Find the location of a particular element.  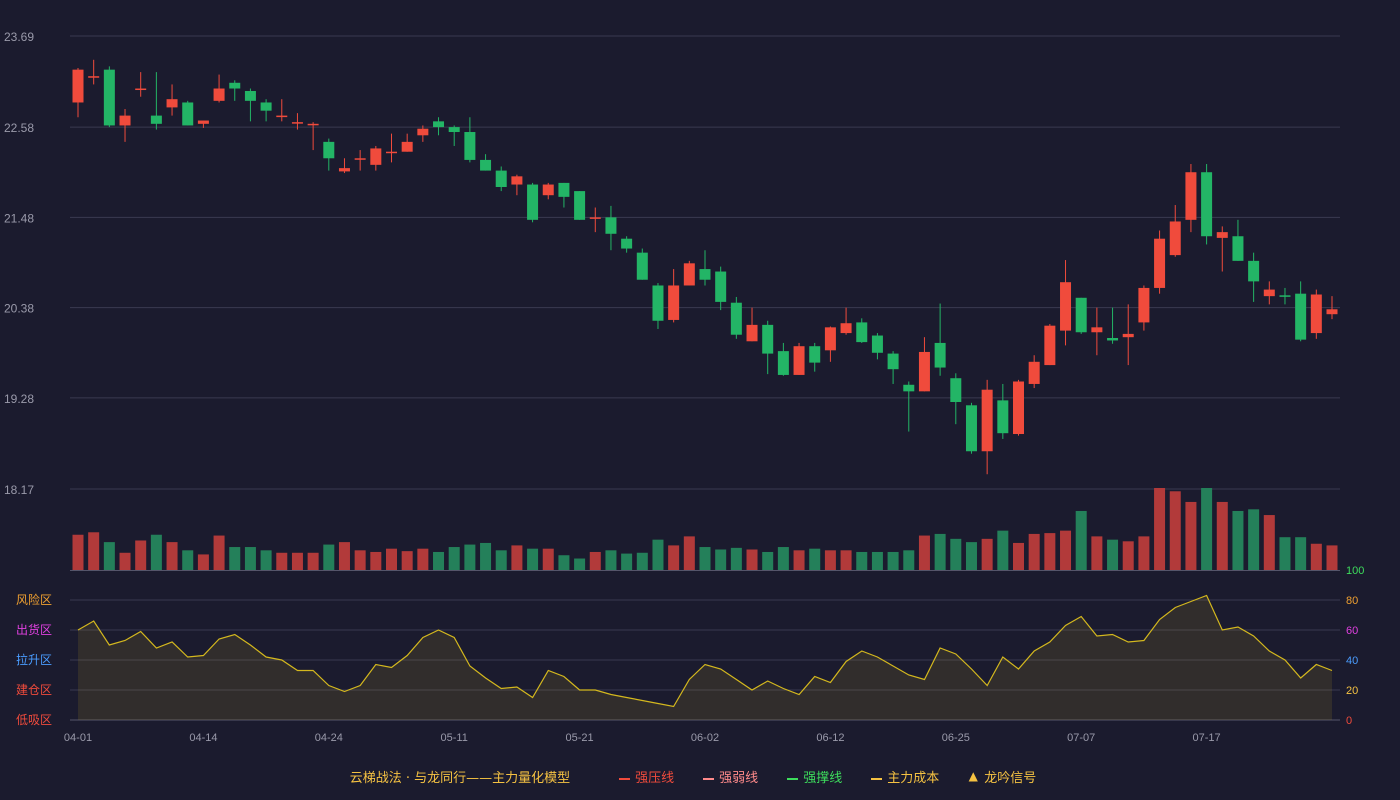

price-tick-label: 20.38 is located at coordinates (19, 309).